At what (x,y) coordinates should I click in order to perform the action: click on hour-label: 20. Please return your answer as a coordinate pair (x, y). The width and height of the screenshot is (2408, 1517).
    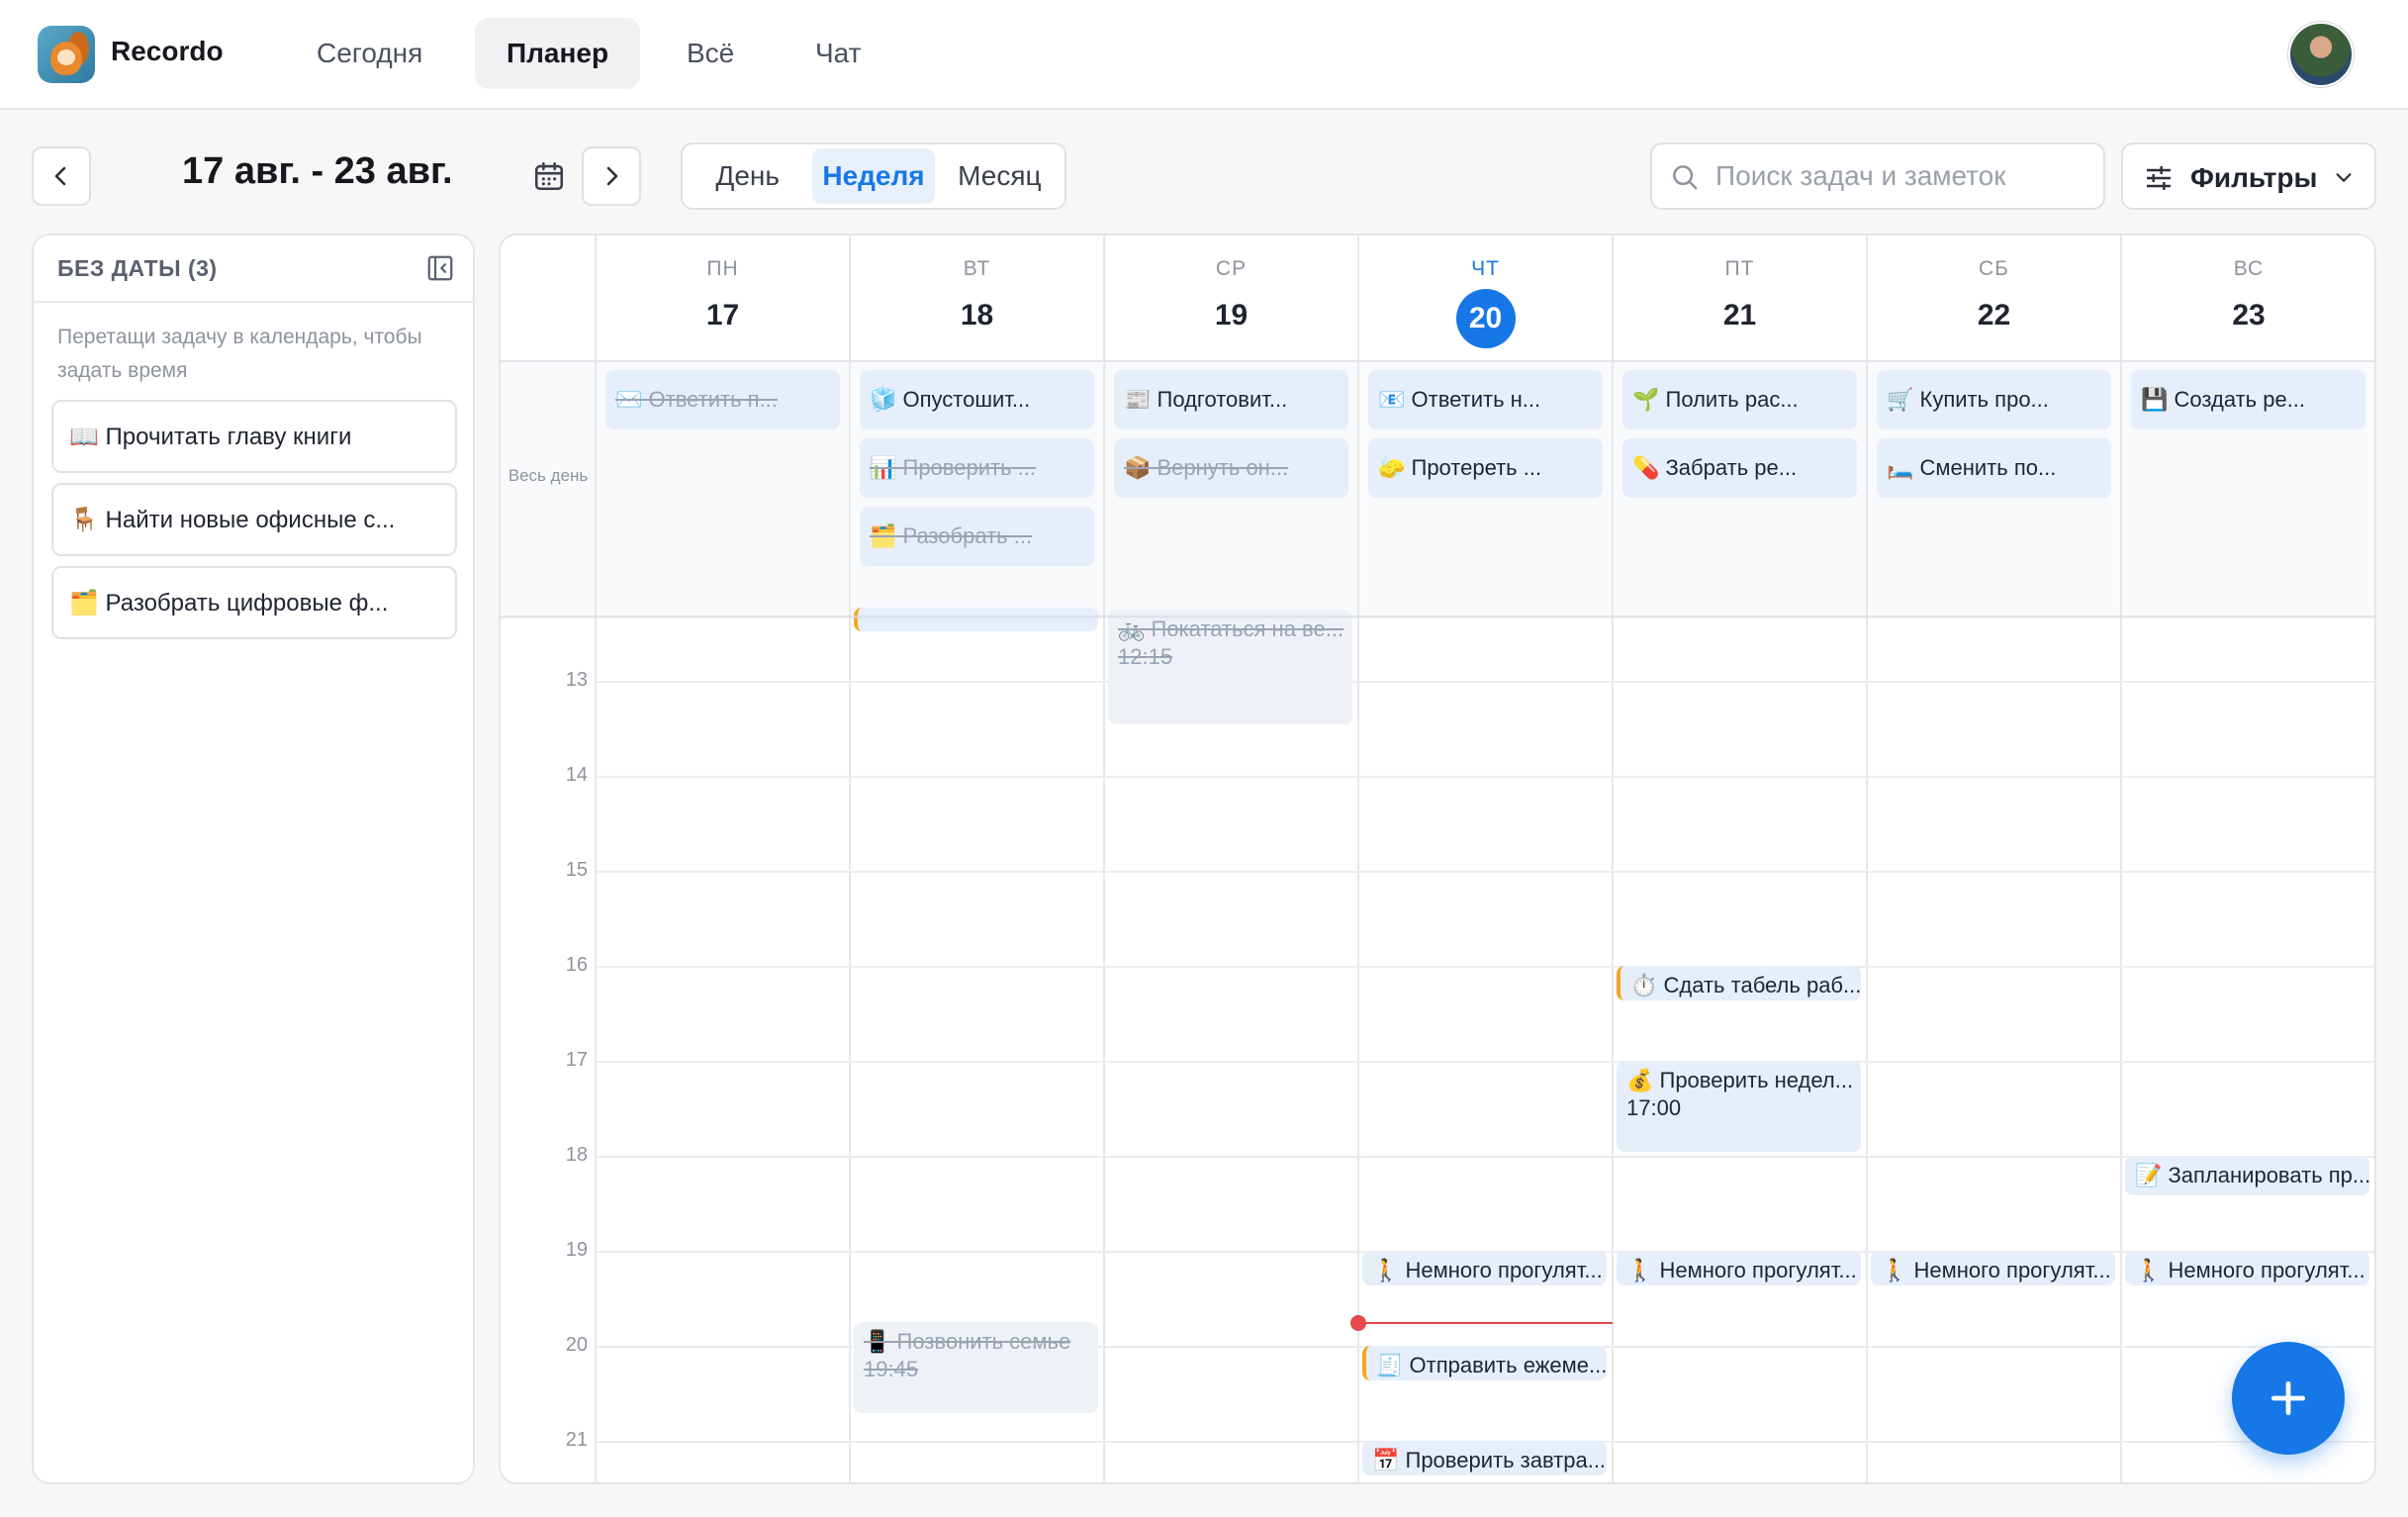
    Looking at the image, I should click on (576, 1345).